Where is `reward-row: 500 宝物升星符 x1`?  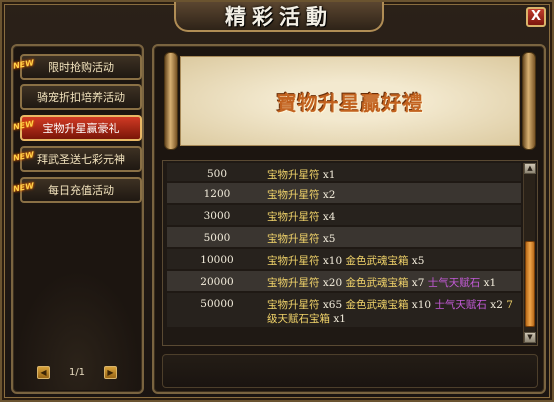 reward-row: 500 宝物升星符 x1 is located at coordinates (344, 172).